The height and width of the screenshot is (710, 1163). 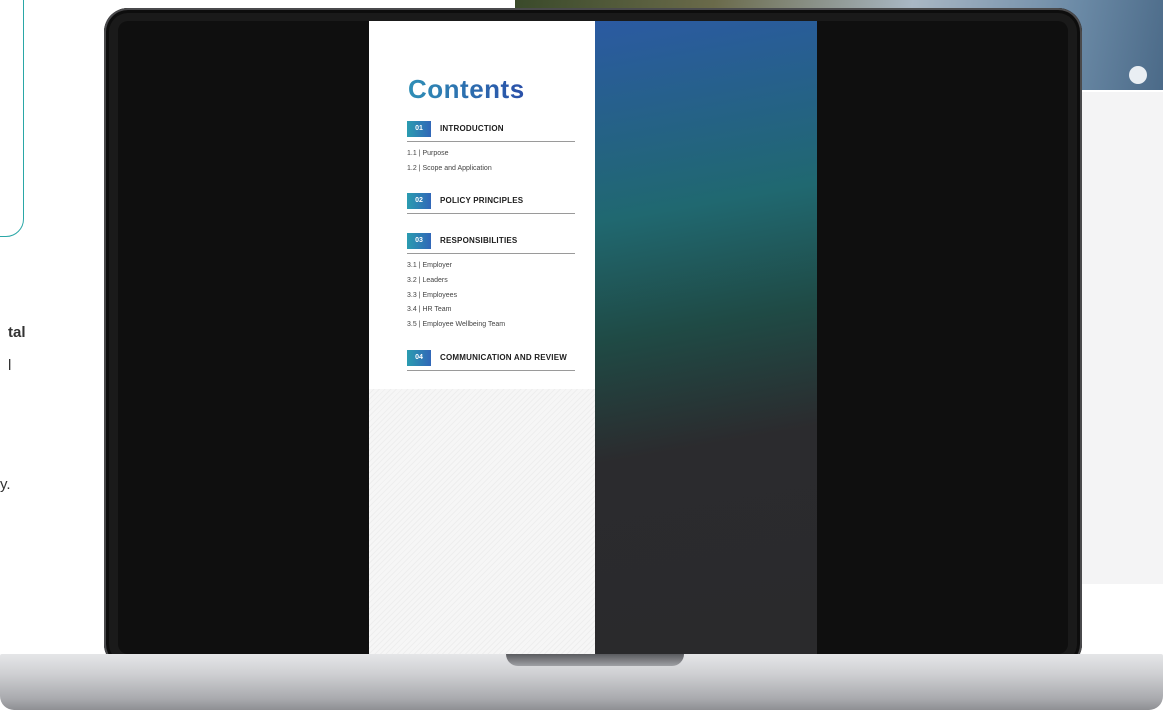 I want to click on laptop-opening-notch, so click(x=595, y=660).